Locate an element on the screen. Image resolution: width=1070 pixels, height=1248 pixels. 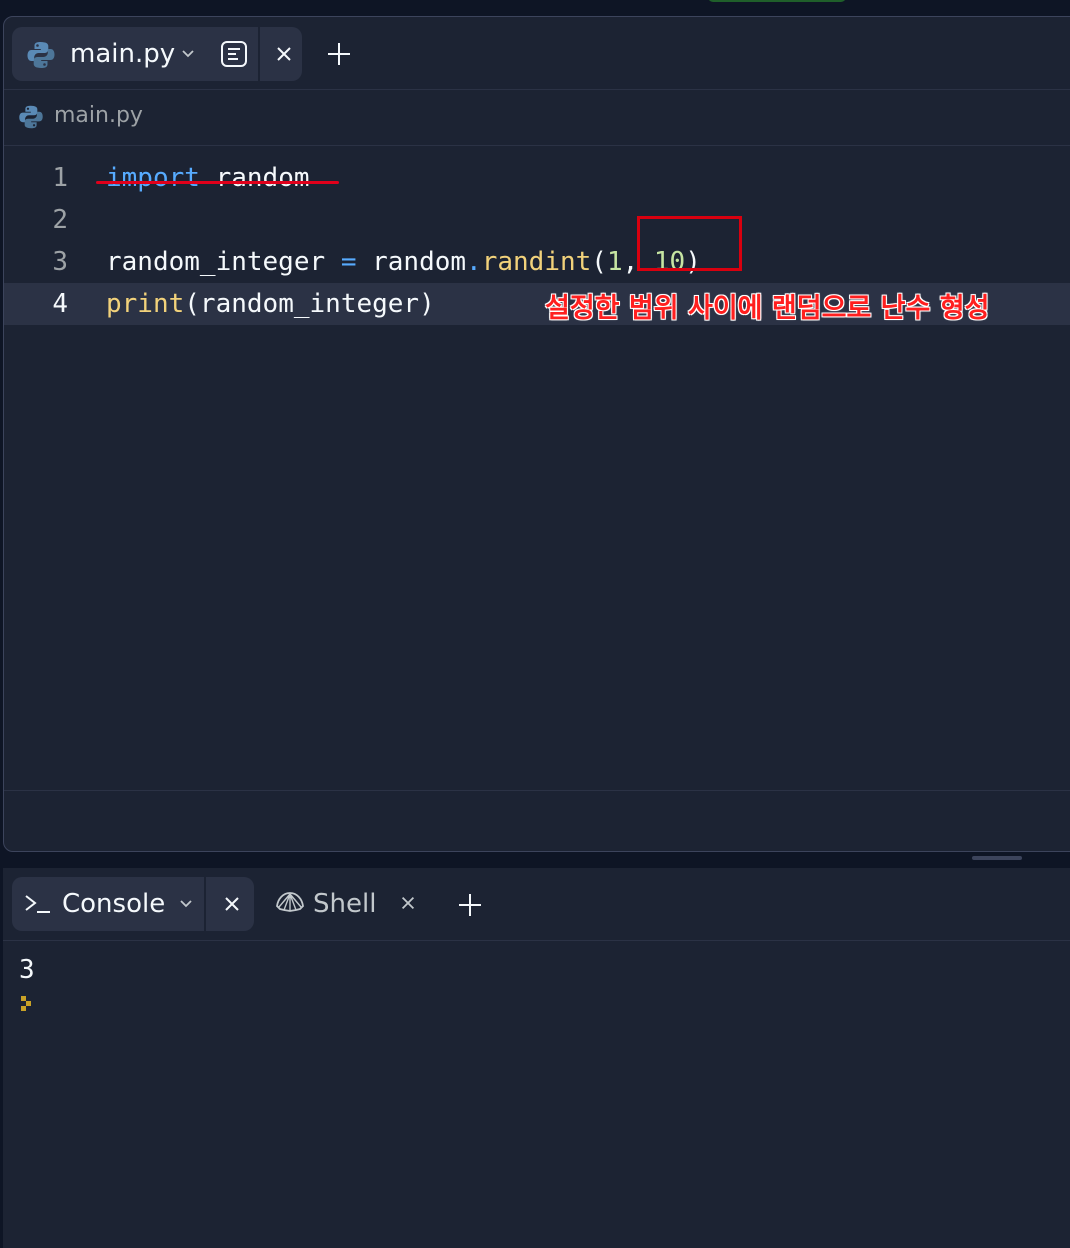
line-number: 1 is located at coordinates (60, 178).